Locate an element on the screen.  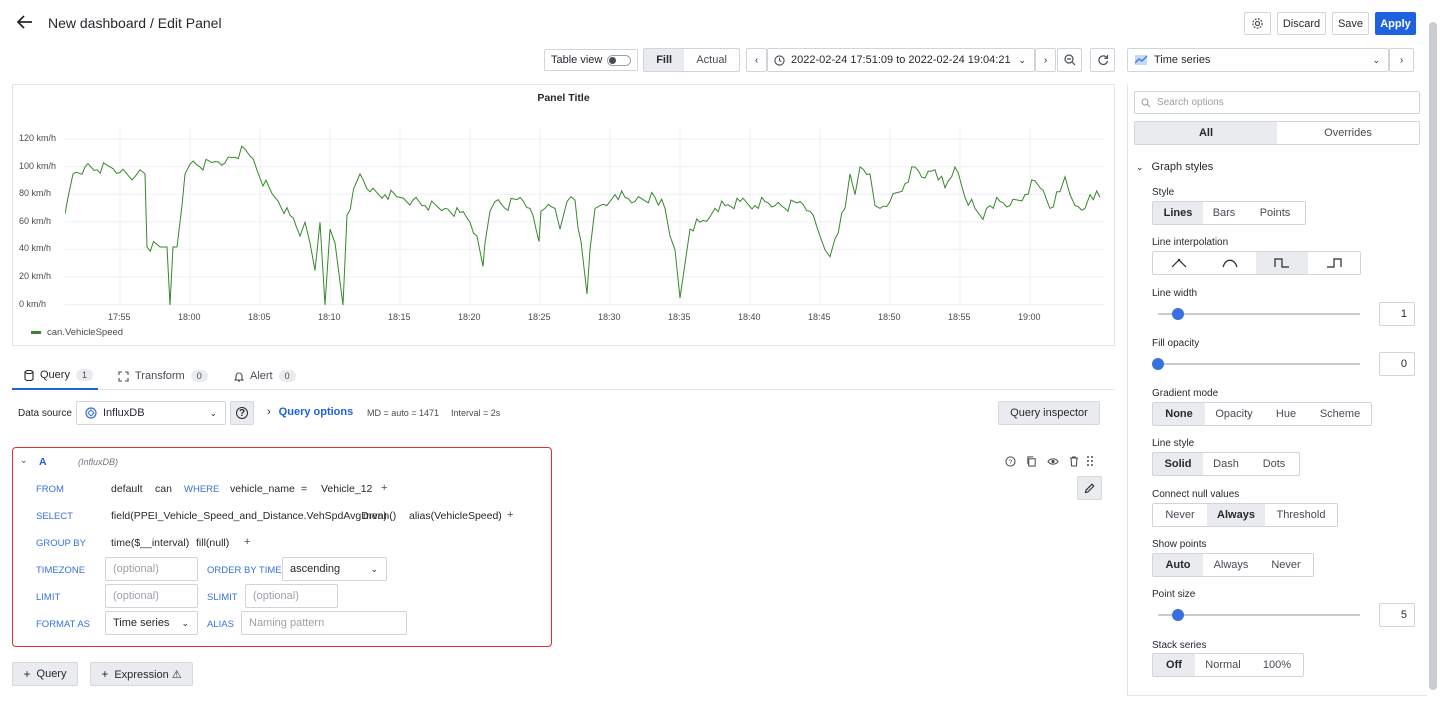
drag-handle-icon is located at coordinates (1090, 461).